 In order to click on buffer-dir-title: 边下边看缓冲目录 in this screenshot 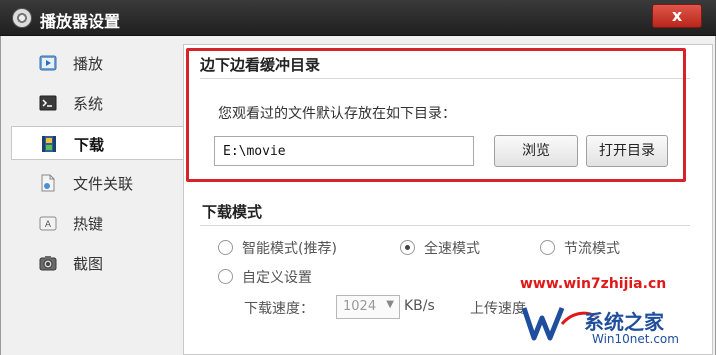, I will do `click(260, 65)`.